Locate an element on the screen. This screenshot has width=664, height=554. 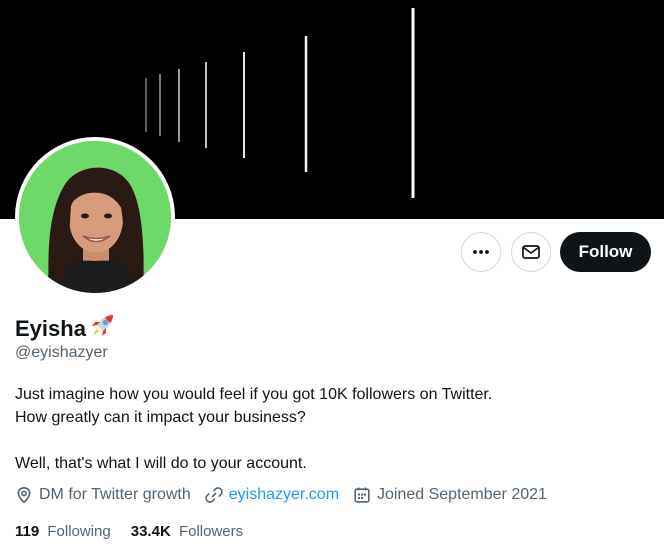
calendar-icon is located at coordinates (362, 495).